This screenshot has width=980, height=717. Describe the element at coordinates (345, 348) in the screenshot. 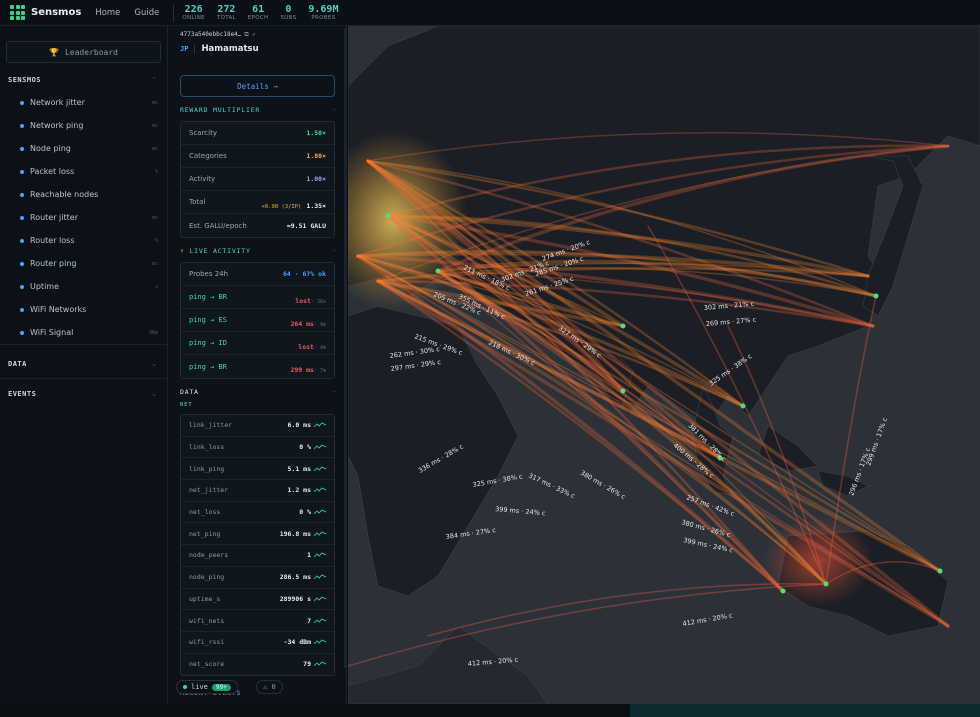

I see `panel-scrollbar` at that location.